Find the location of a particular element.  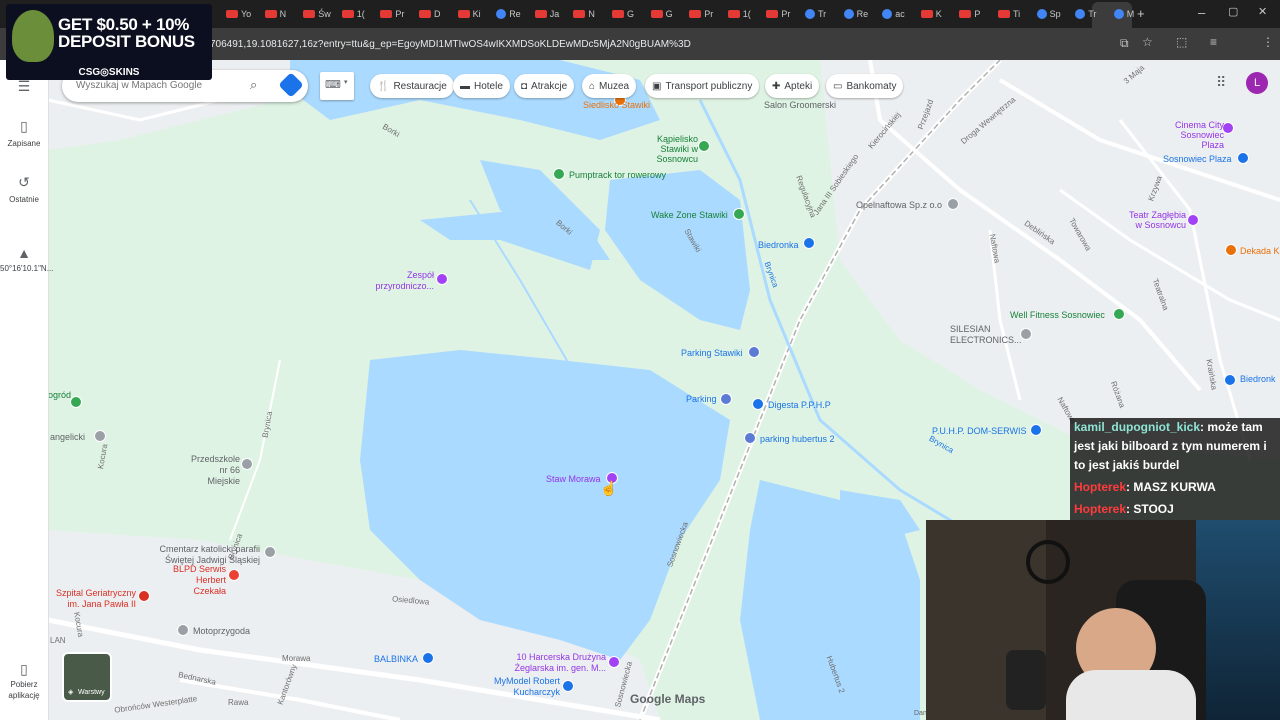

poi-label: Digesta P.P.H.P is located at coordinates (799, 405).